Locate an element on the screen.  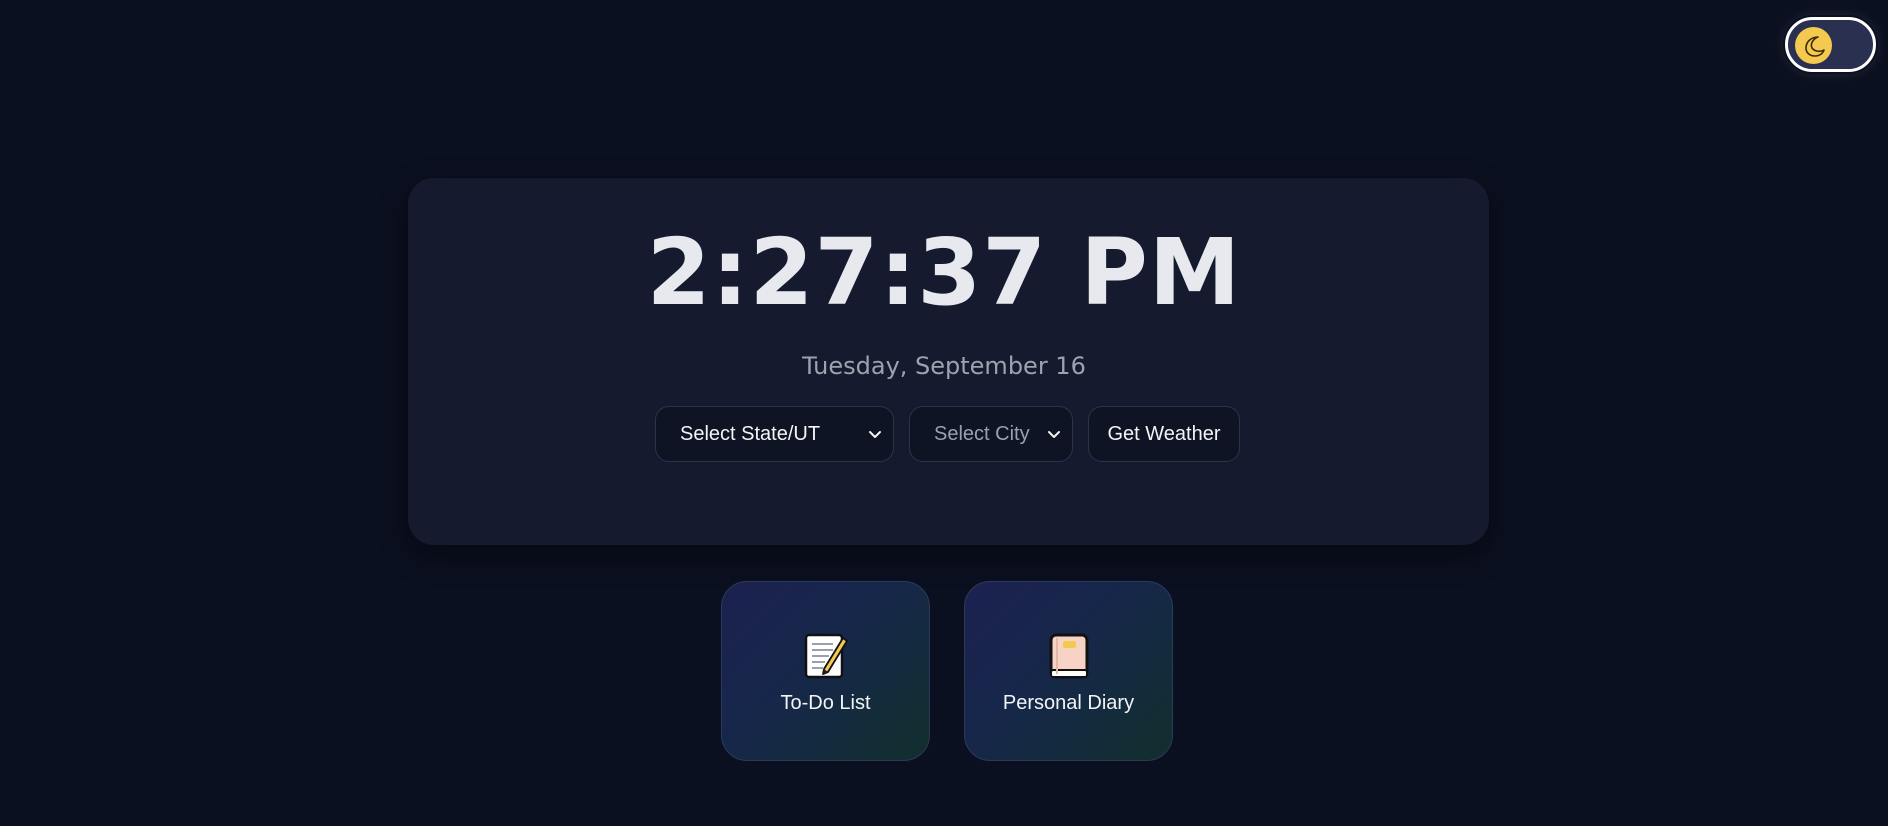
clock-time: 2:27:37 PM is located at coordinates (944, 272).